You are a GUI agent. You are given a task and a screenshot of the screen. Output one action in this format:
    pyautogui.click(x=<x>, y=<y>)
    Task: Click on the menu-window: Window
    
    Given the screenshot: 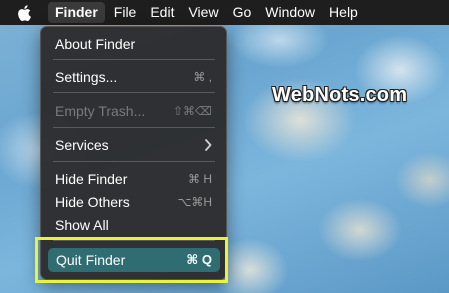 What is the action you would take?
    pyautogui.click(x=290, y=12)
    